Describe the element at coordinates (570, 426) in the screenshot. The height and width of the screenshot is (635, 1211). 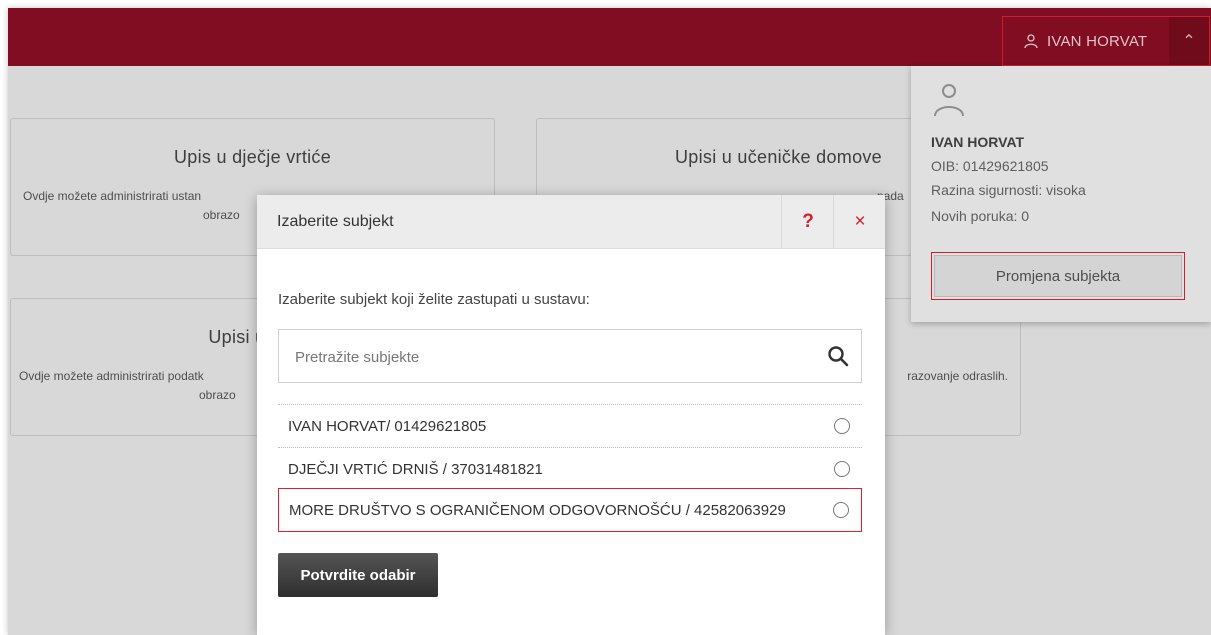
I see `subject-option: IVAN HORVAT/ 01429621805` at that location.